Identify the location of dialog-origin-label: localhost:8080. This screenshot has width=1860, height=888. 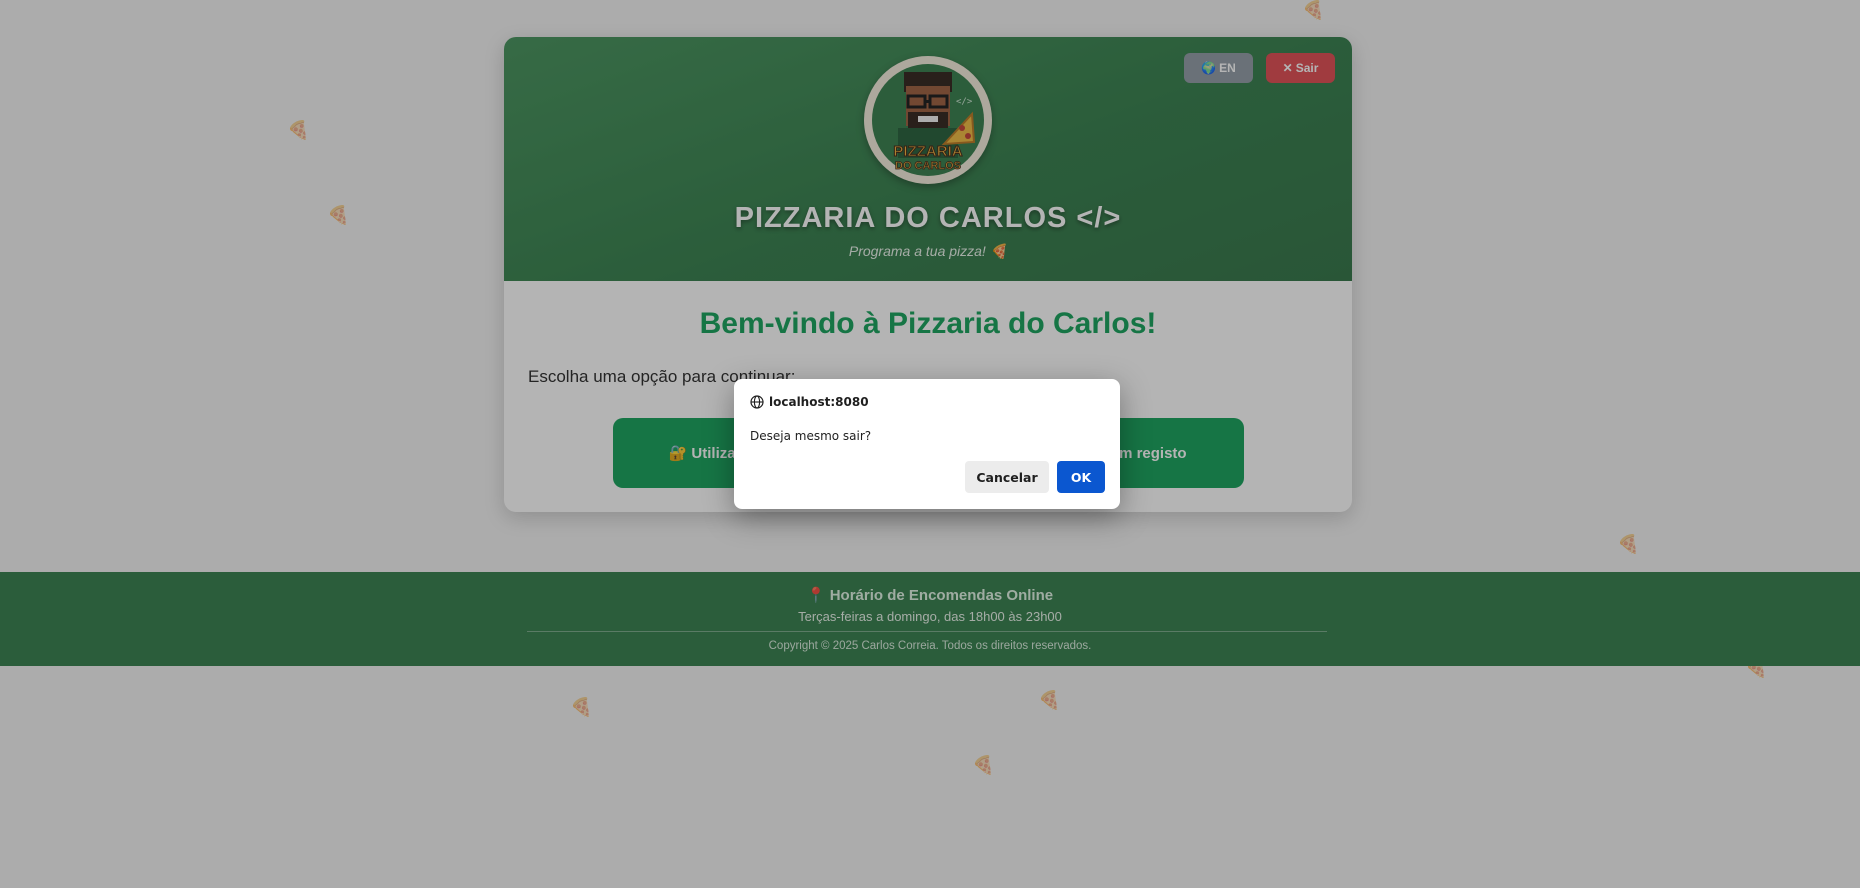
(819, 402).